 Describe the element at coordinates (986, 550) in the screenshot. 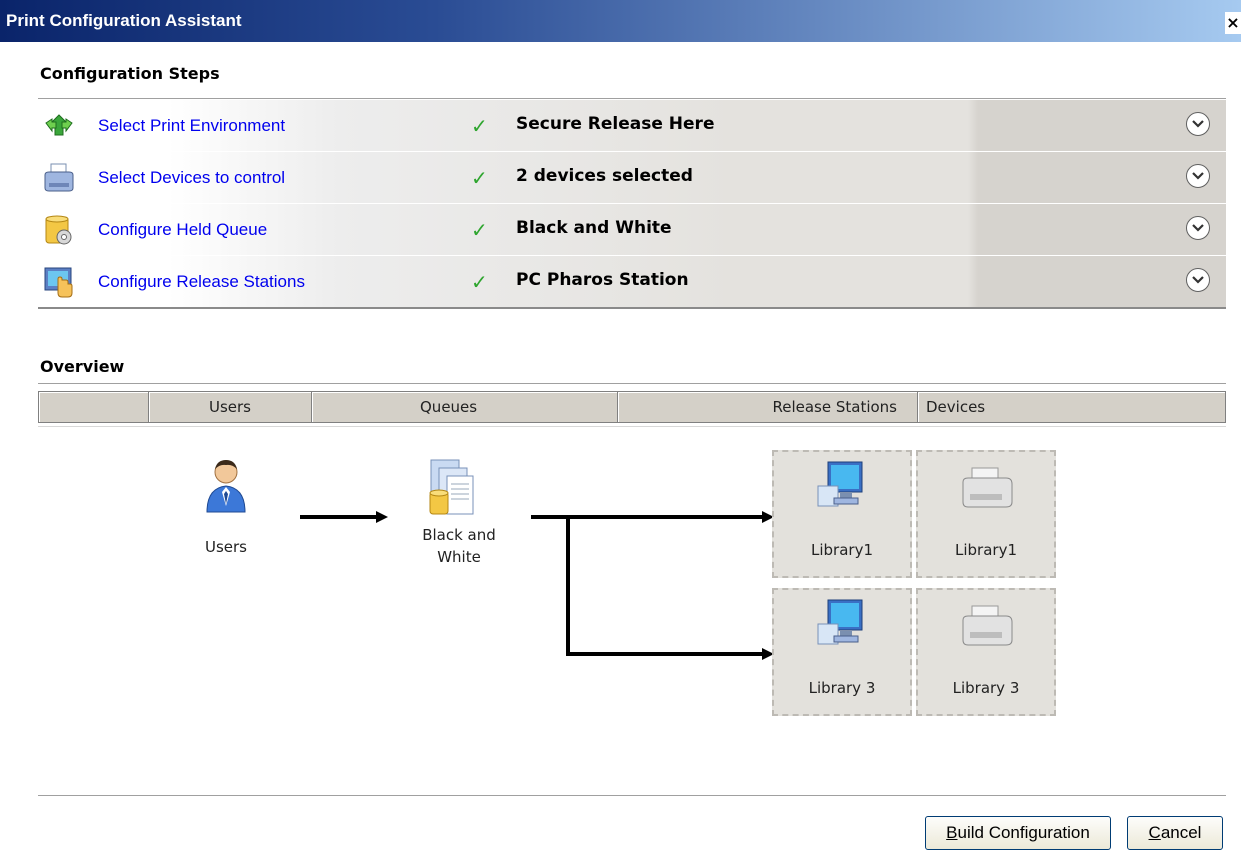

I see `device-label: Library1` at that location.